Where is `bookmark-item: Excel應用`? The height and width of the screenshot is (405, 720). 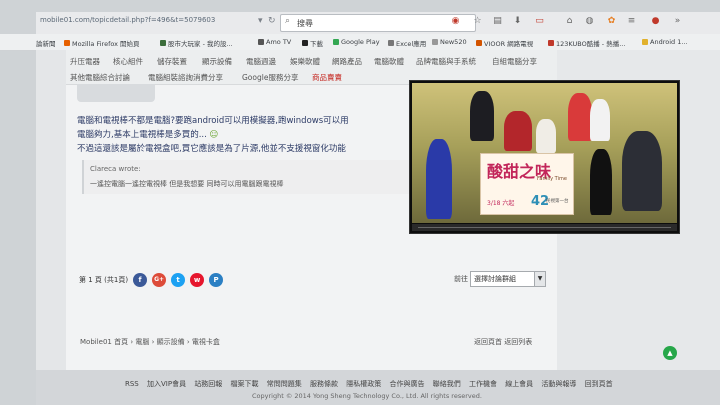
bookmark-item: Excel應用 is located at coordinates (407, 43).